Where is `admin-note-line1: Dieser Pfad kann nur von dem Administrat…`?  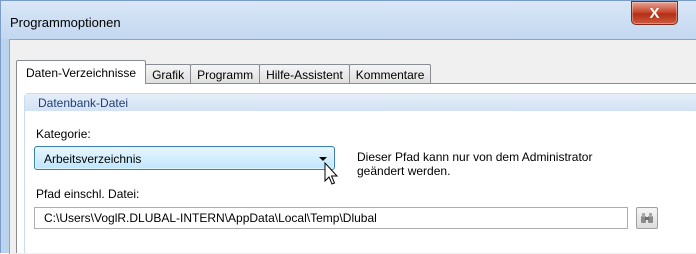
admin-note-line1: Dieser Pfad kann nur von dem Administrat… is located at coordinates (475, 157).